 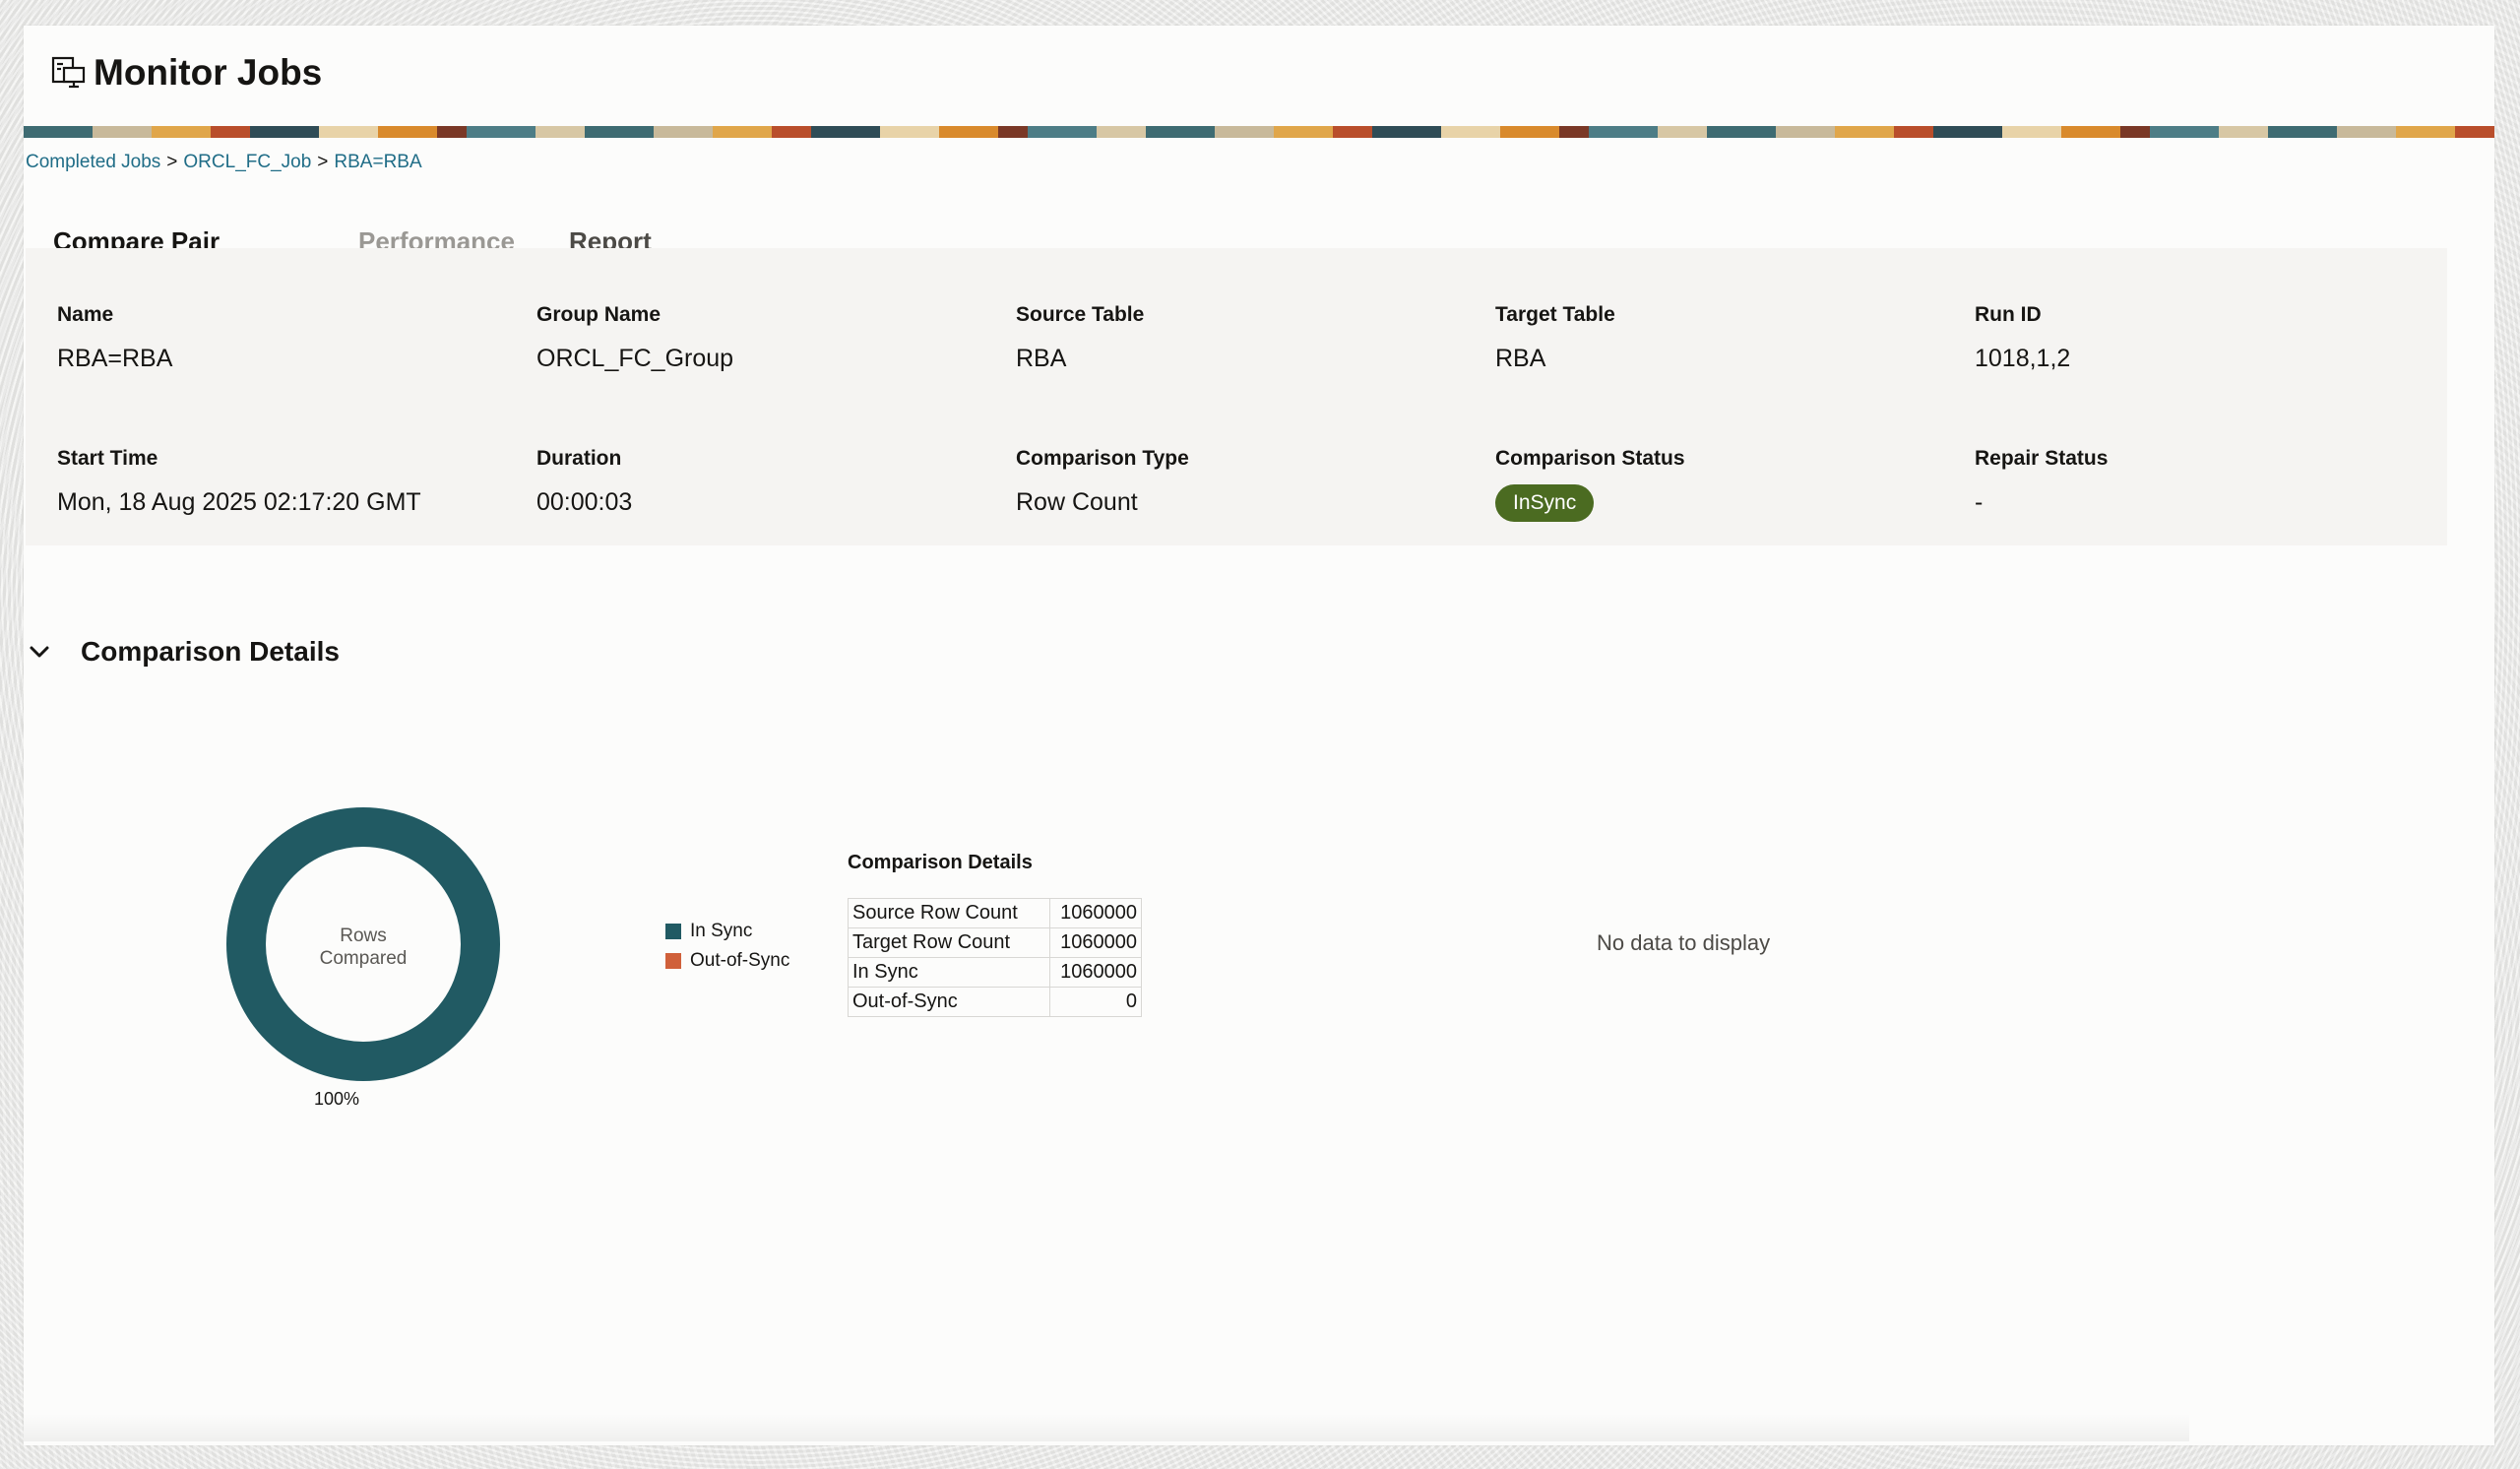 I want to click on table-cell-key: Source Row Count, so click(x=949, y=913).